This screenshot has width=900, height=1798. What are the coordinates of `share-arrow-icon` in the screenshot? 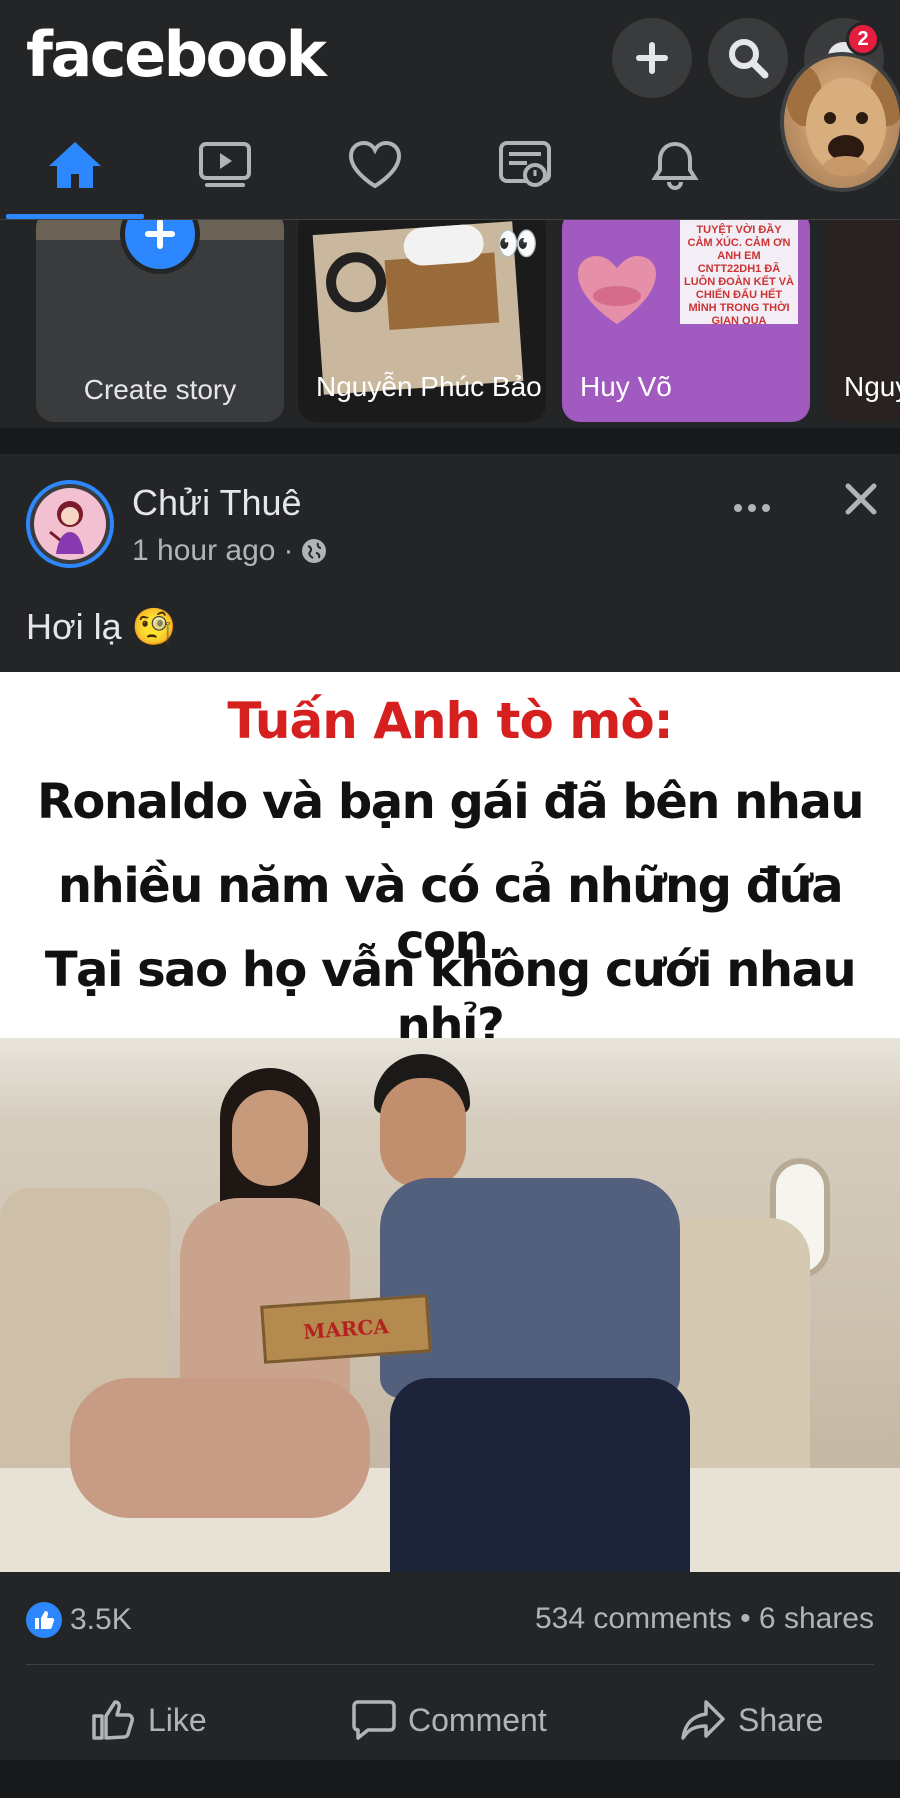 It's located at (703, 1720).